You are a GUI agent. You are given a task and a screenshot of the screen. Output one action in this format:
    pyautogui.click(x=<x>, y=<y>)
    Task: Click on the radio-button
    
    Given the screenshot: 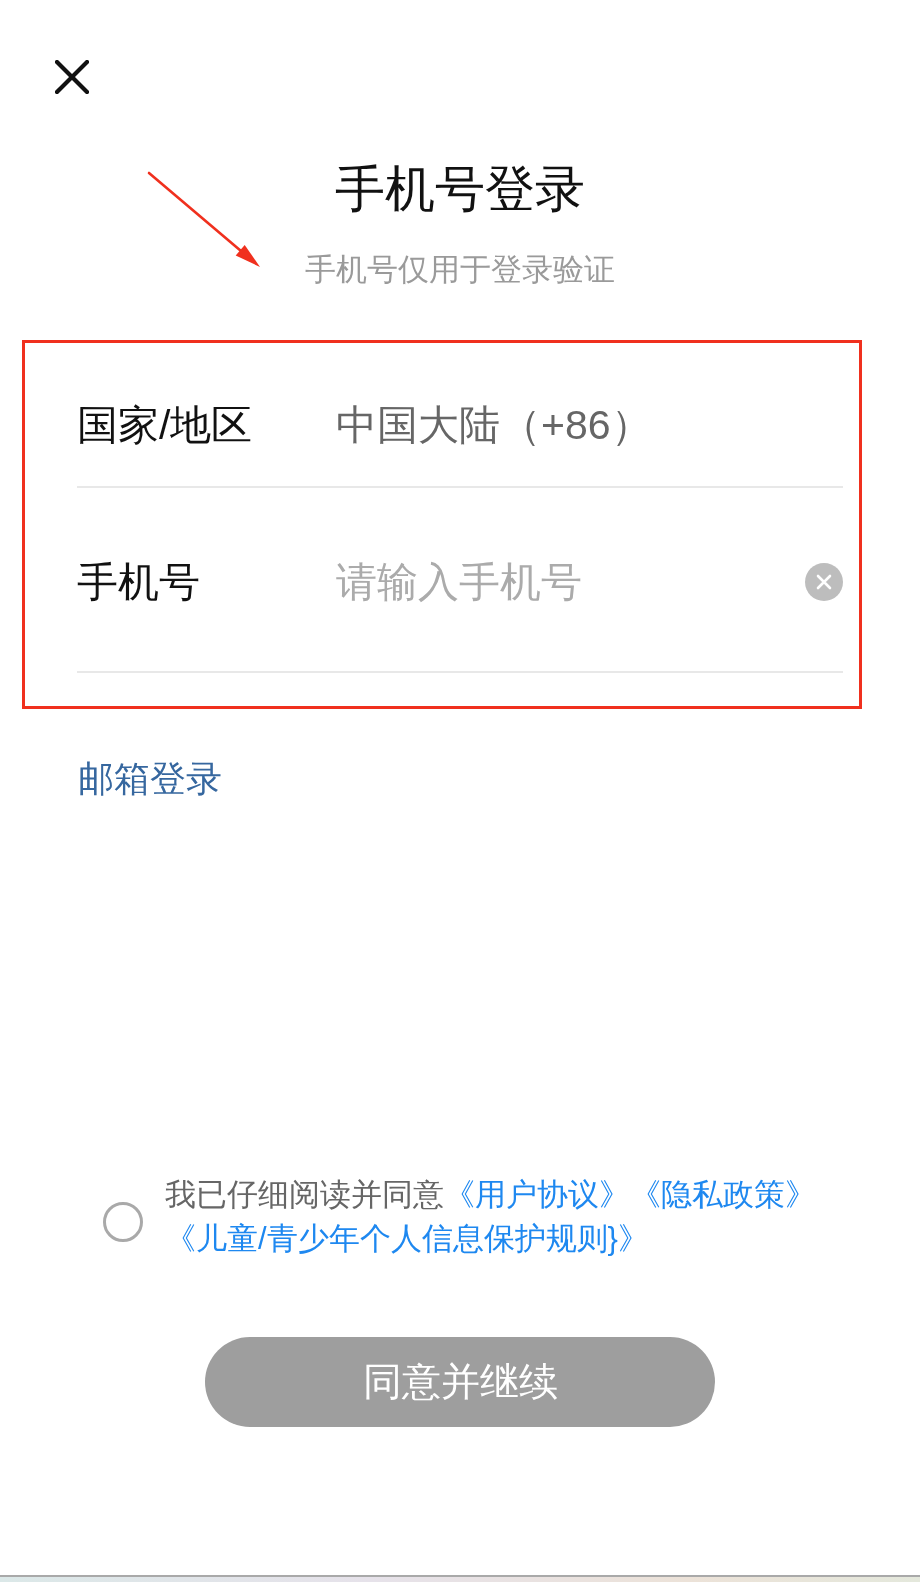 What is the action you would take?
    pyautogui.click(x=123, y=1222)
    